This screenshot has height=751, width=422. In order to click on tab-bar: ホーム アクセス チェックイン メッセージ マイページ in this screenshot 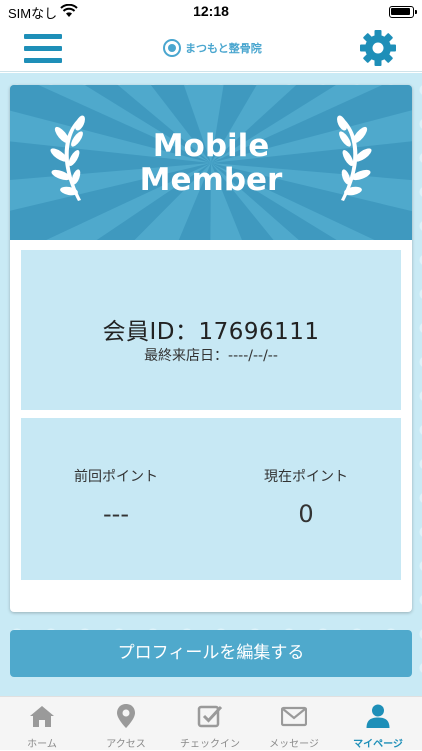, I will do `click(211, 723)`.